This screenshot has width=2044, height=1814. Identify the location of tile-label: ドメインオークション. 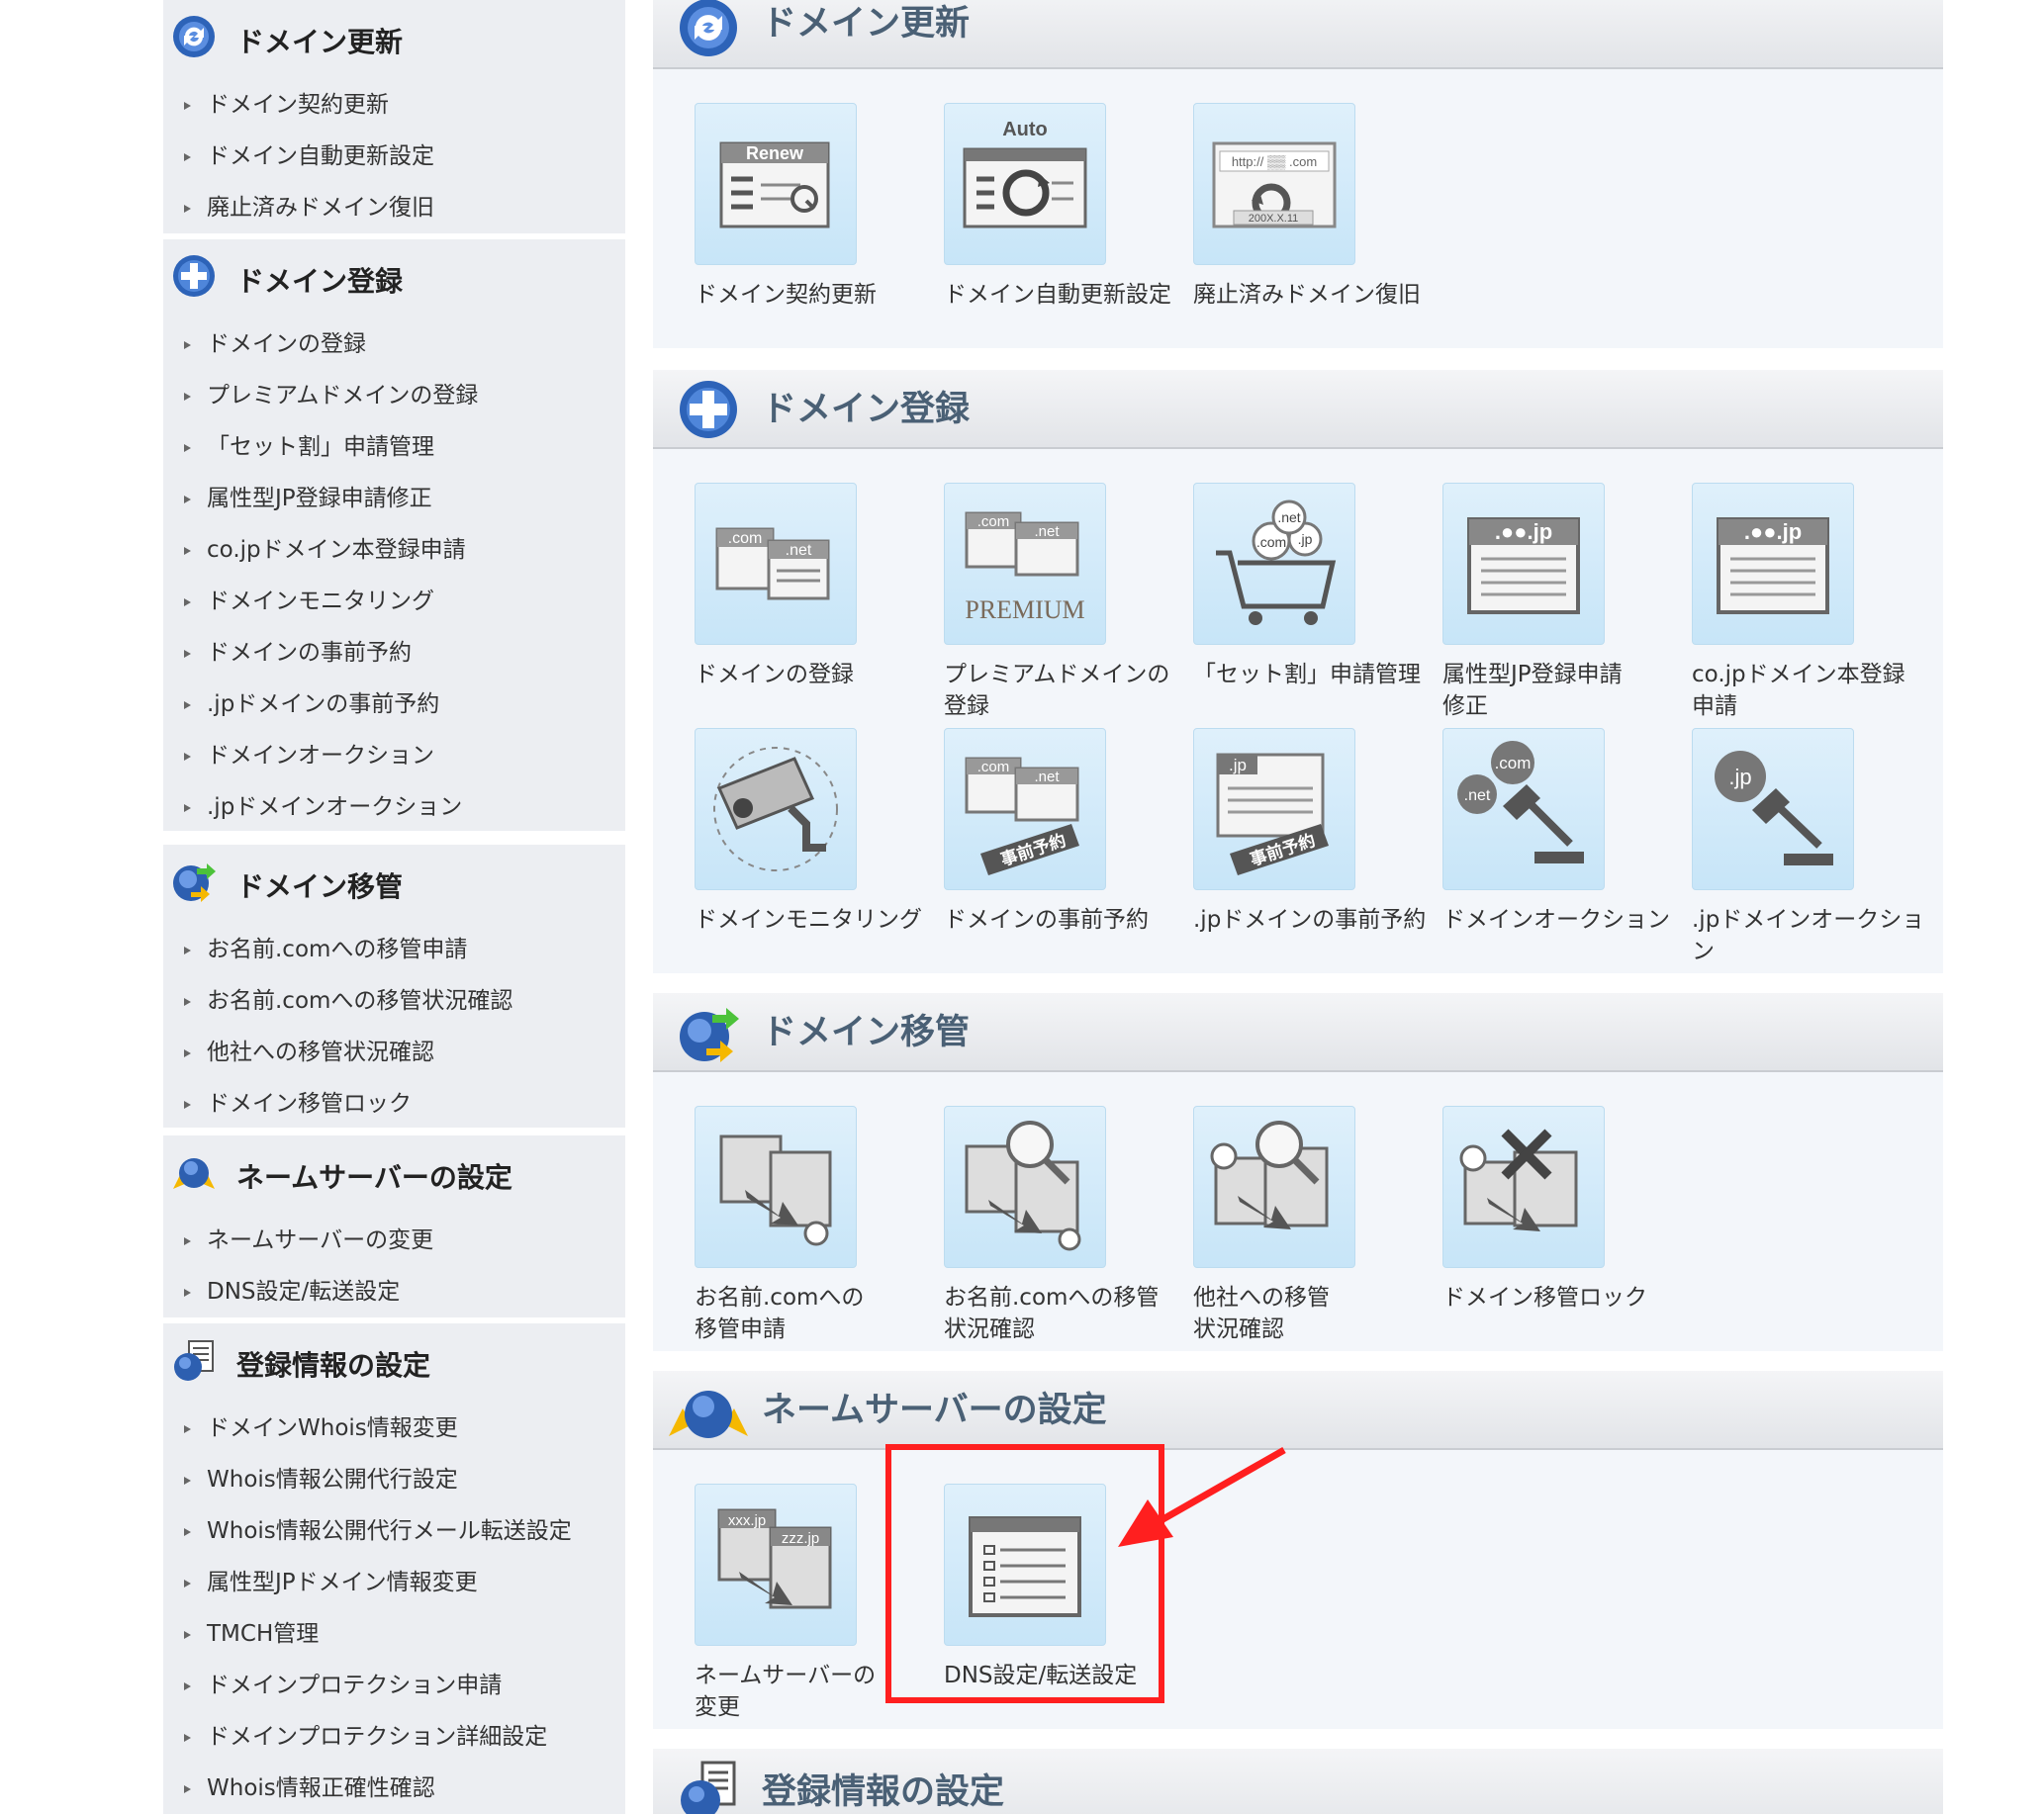
(1561, 920).